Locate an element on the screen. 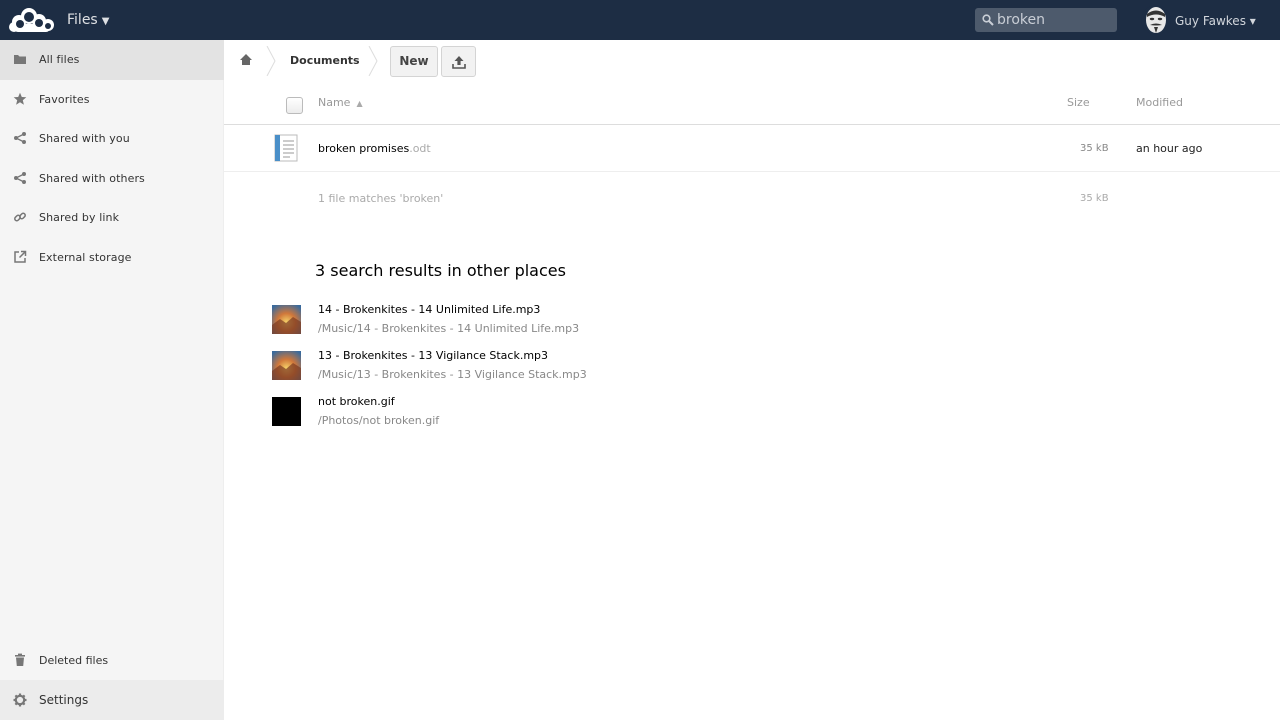 The width and height of the screenshot is (1280, 720). new-button: New is located at coordinates (414, 61).